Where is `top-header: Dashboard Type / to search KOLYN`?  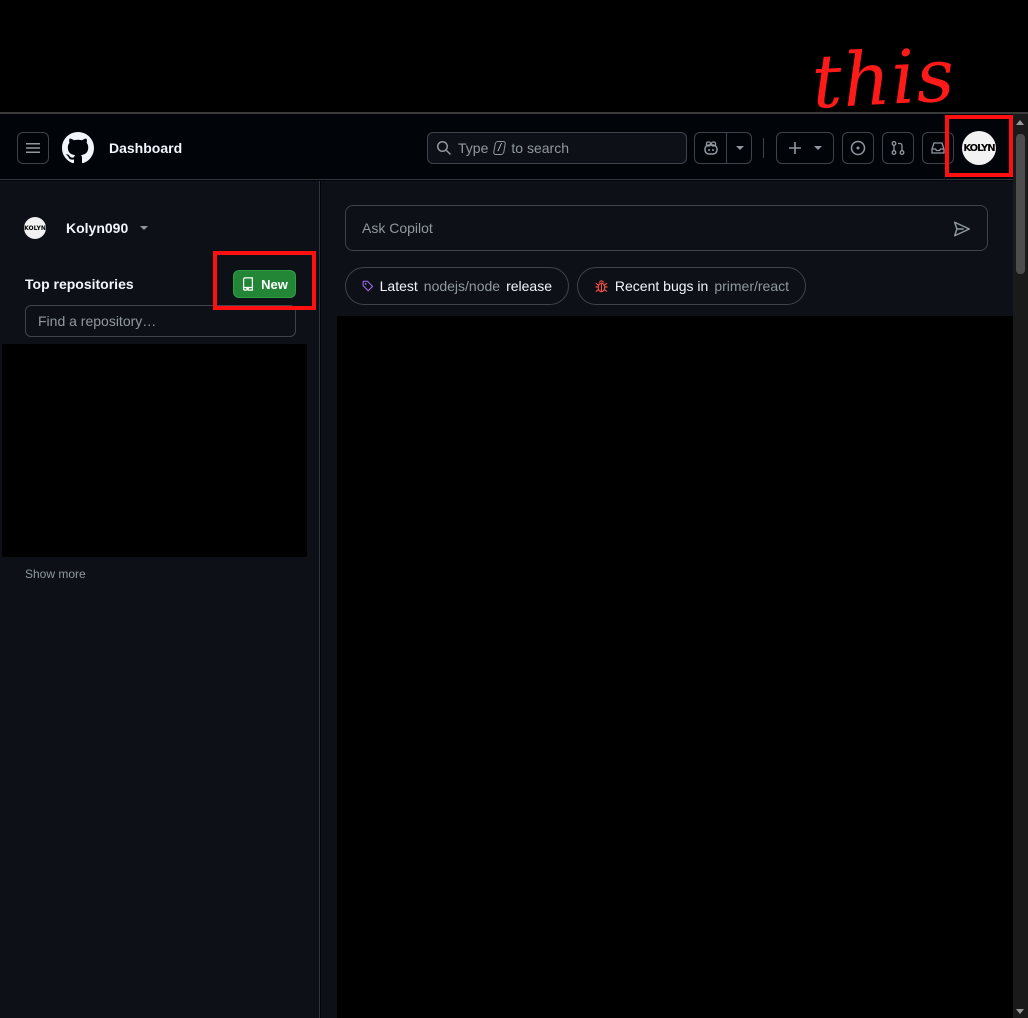 top-header: Dashboard Type / to search KOLYN is located at coordinates (506, 147).